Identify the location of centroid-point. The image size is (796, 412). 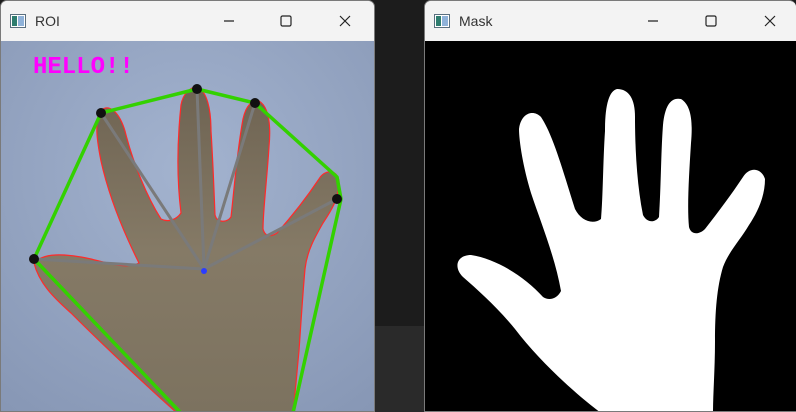
(204, 271).